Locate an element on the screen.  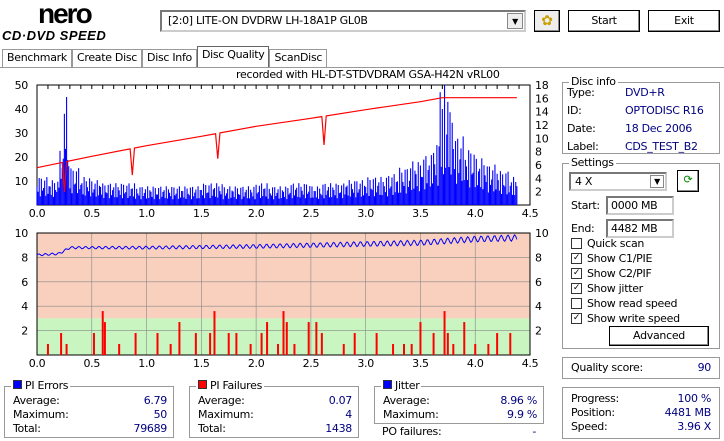
checkbox-show-c2-pif: ✓ Show C2/PIF is located at coordinates (625, 273).